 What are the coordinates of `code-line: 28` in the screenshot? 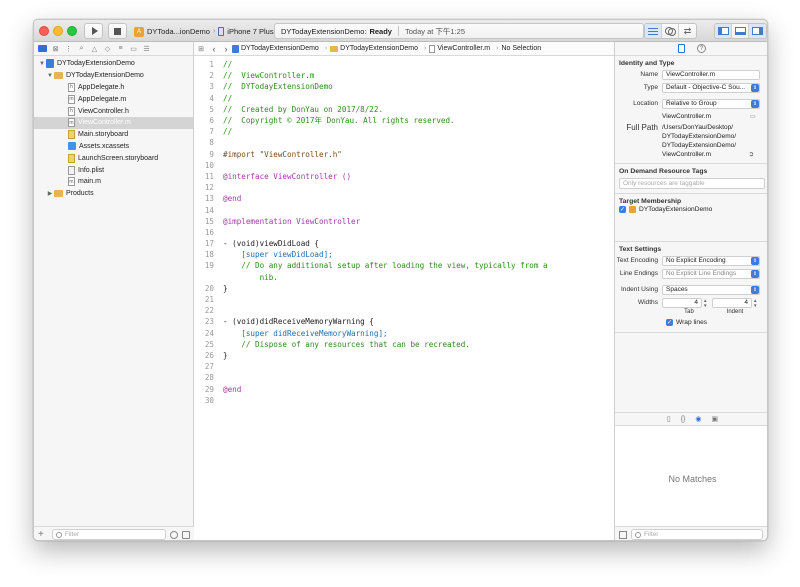 It's located at (404, 377).